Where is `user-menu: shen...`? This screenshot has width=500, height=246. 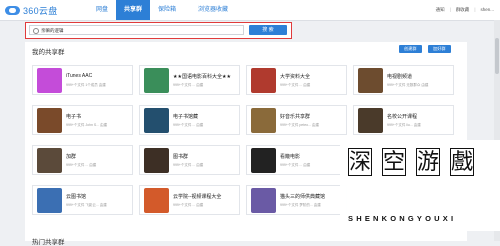
user-menu: shen... is located at coordinates (487, 10).